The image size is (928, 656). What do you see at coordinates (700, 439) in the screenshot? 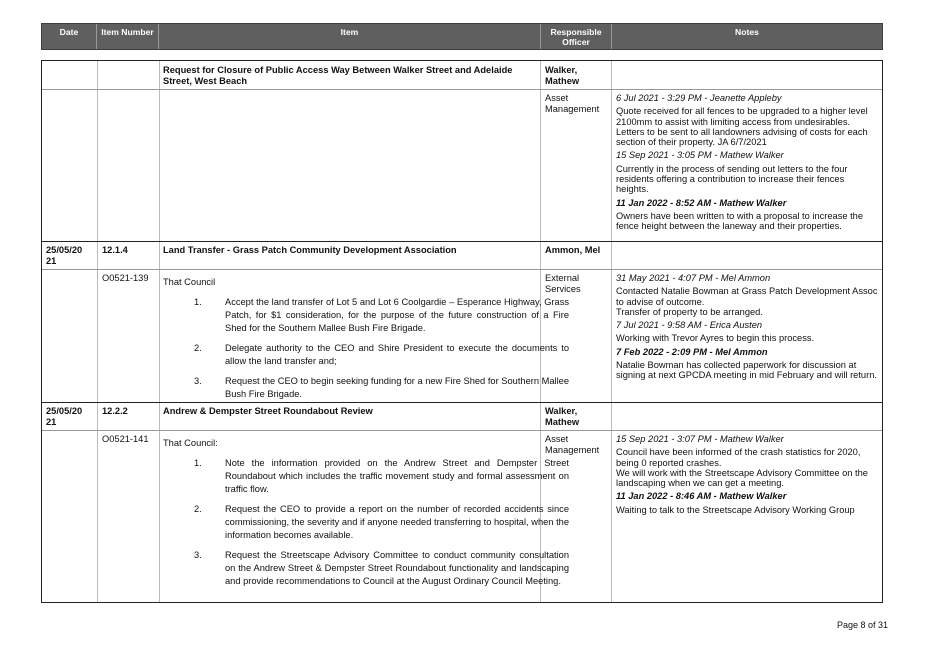
I see `note-stamp: 15 Sep 2021 - 3:07 PM - Mathew Walker` at bounding box center [700, 439].